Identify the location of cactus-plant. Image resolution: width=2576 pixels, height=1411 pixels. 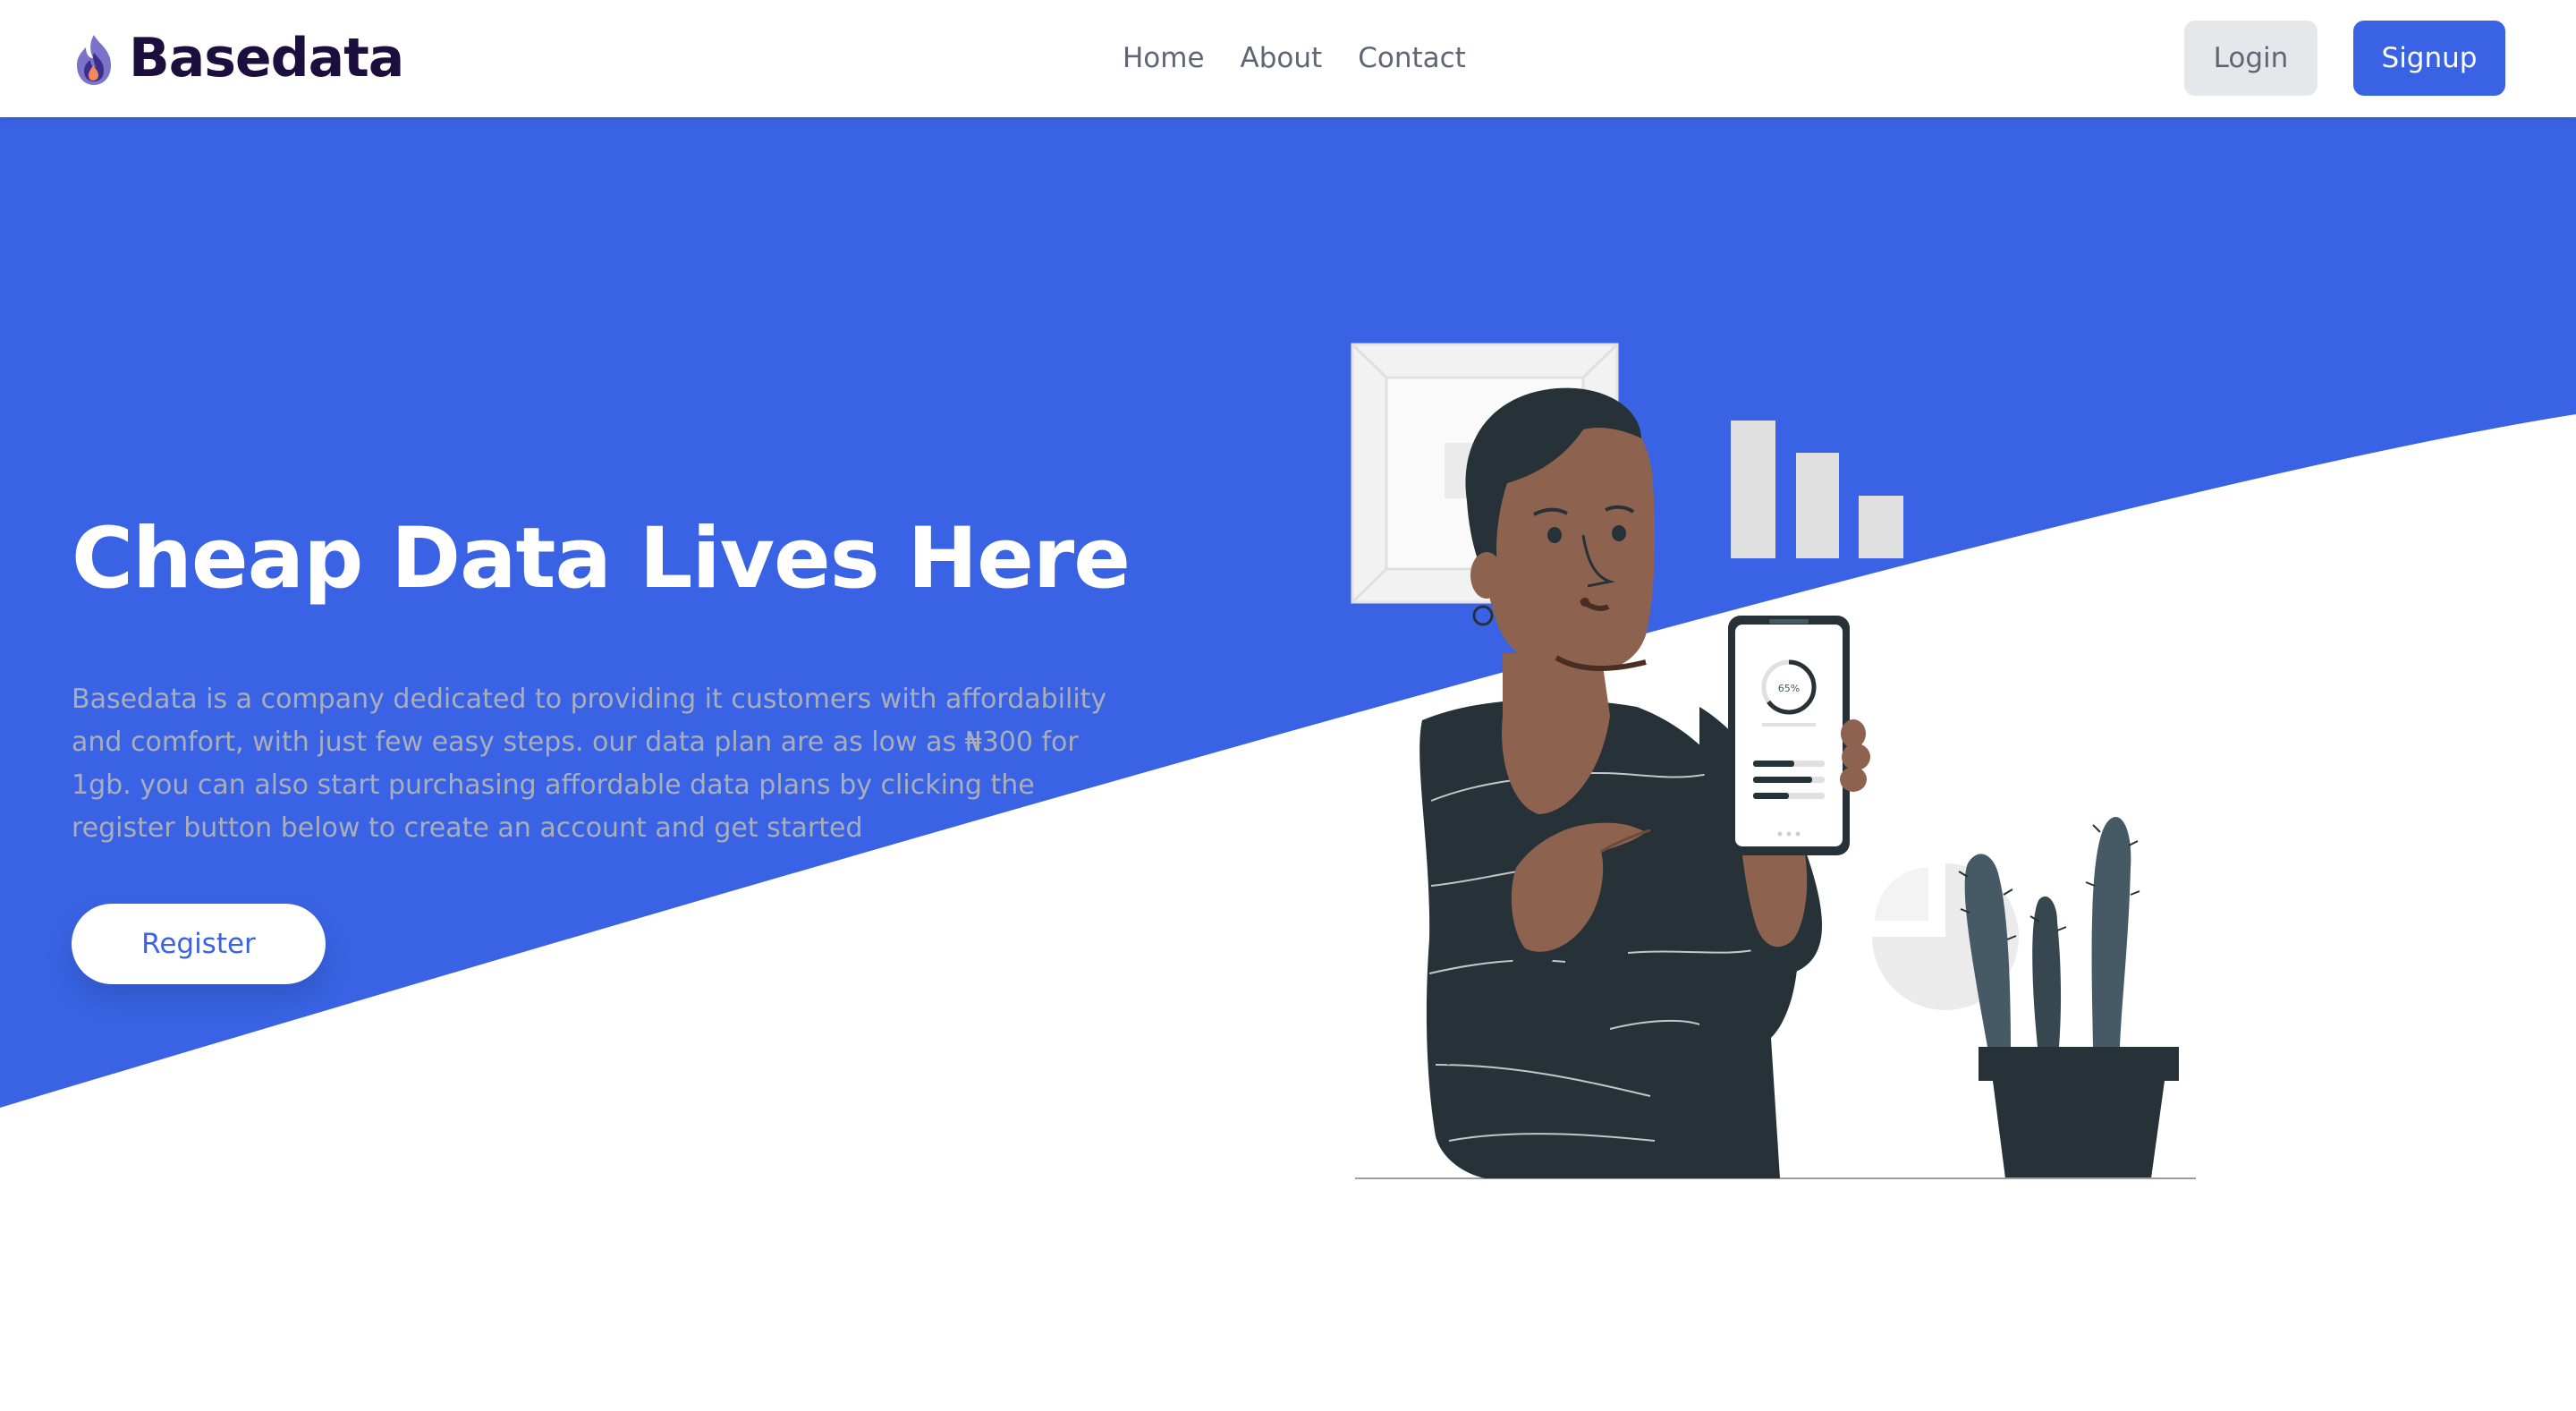
(2049, 932).